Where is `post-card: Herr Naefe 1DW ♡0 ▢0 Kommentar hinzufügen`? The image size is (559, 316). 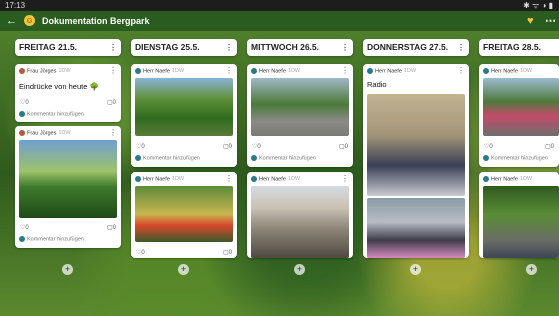 post-card: Herr Naefe 1DW ♡0 ▢0 Kommentar hinzufügen is located at coordinates (519, 115).